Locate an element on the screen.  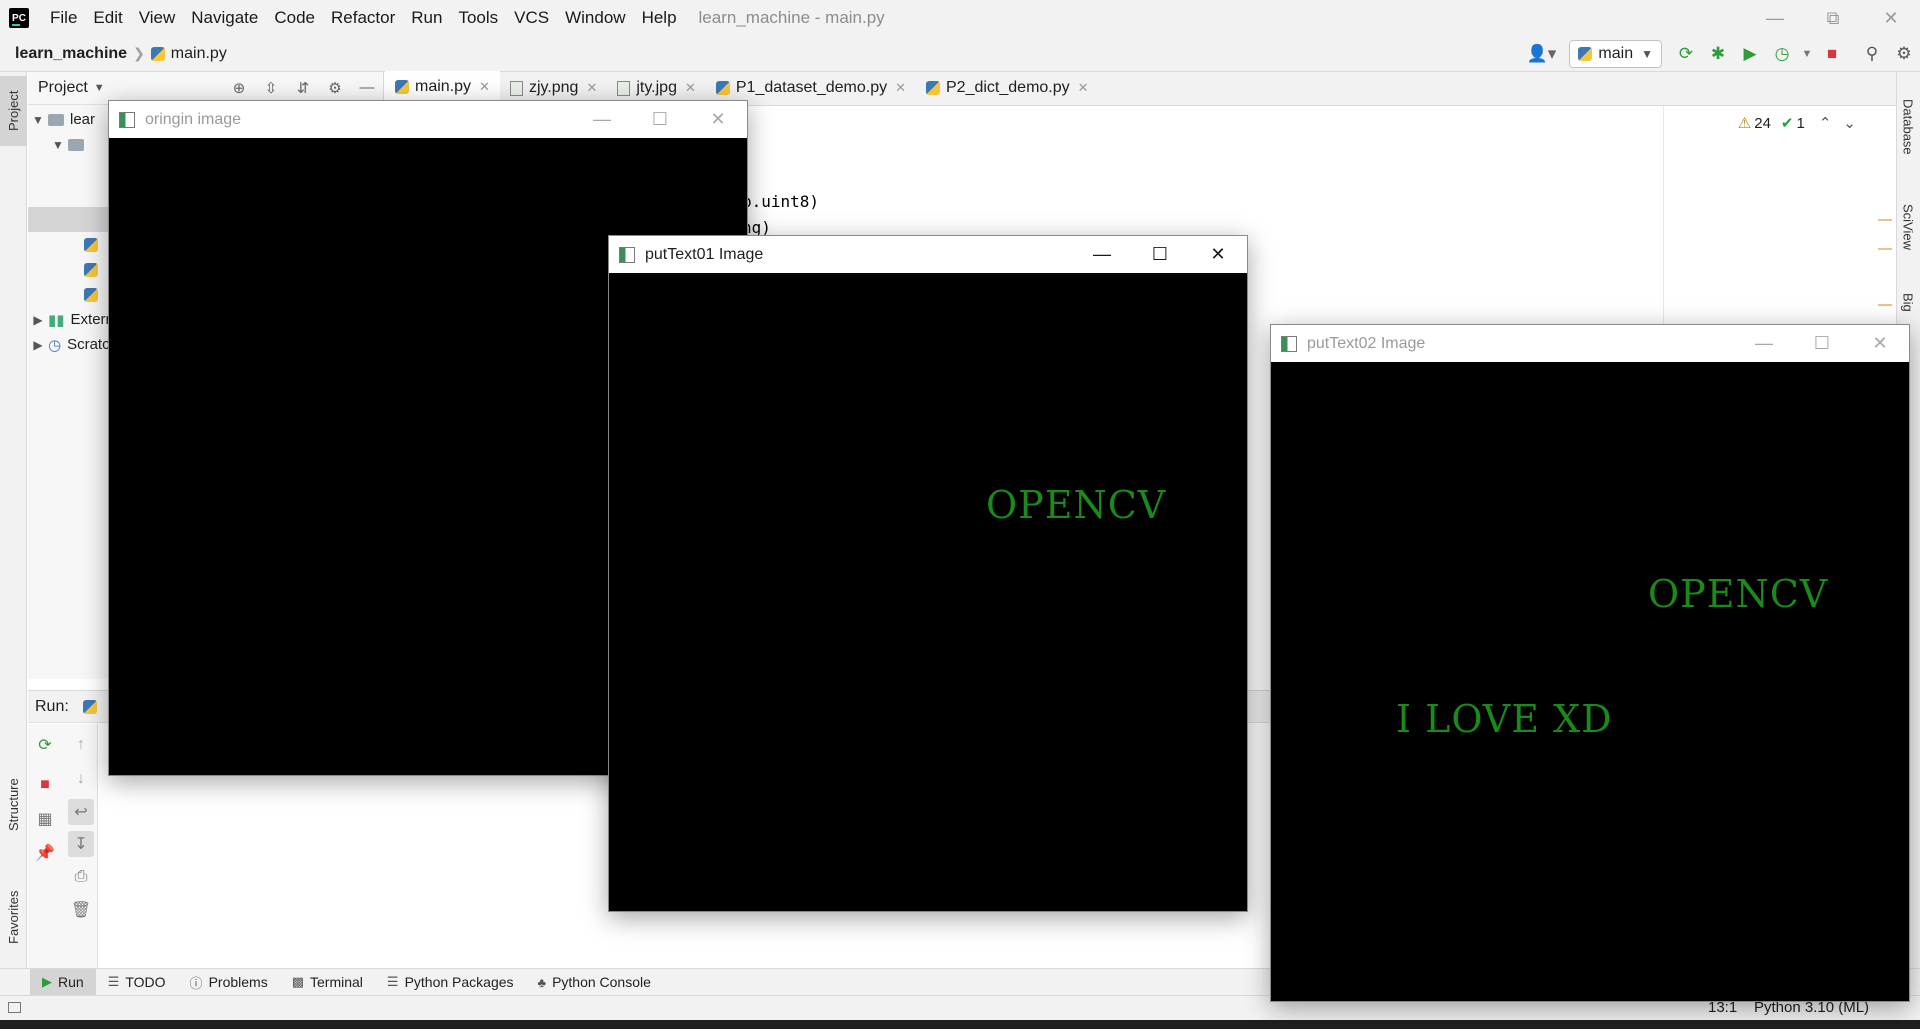
tab-todo: ☰ TODO is located at coordinates (137, 982).